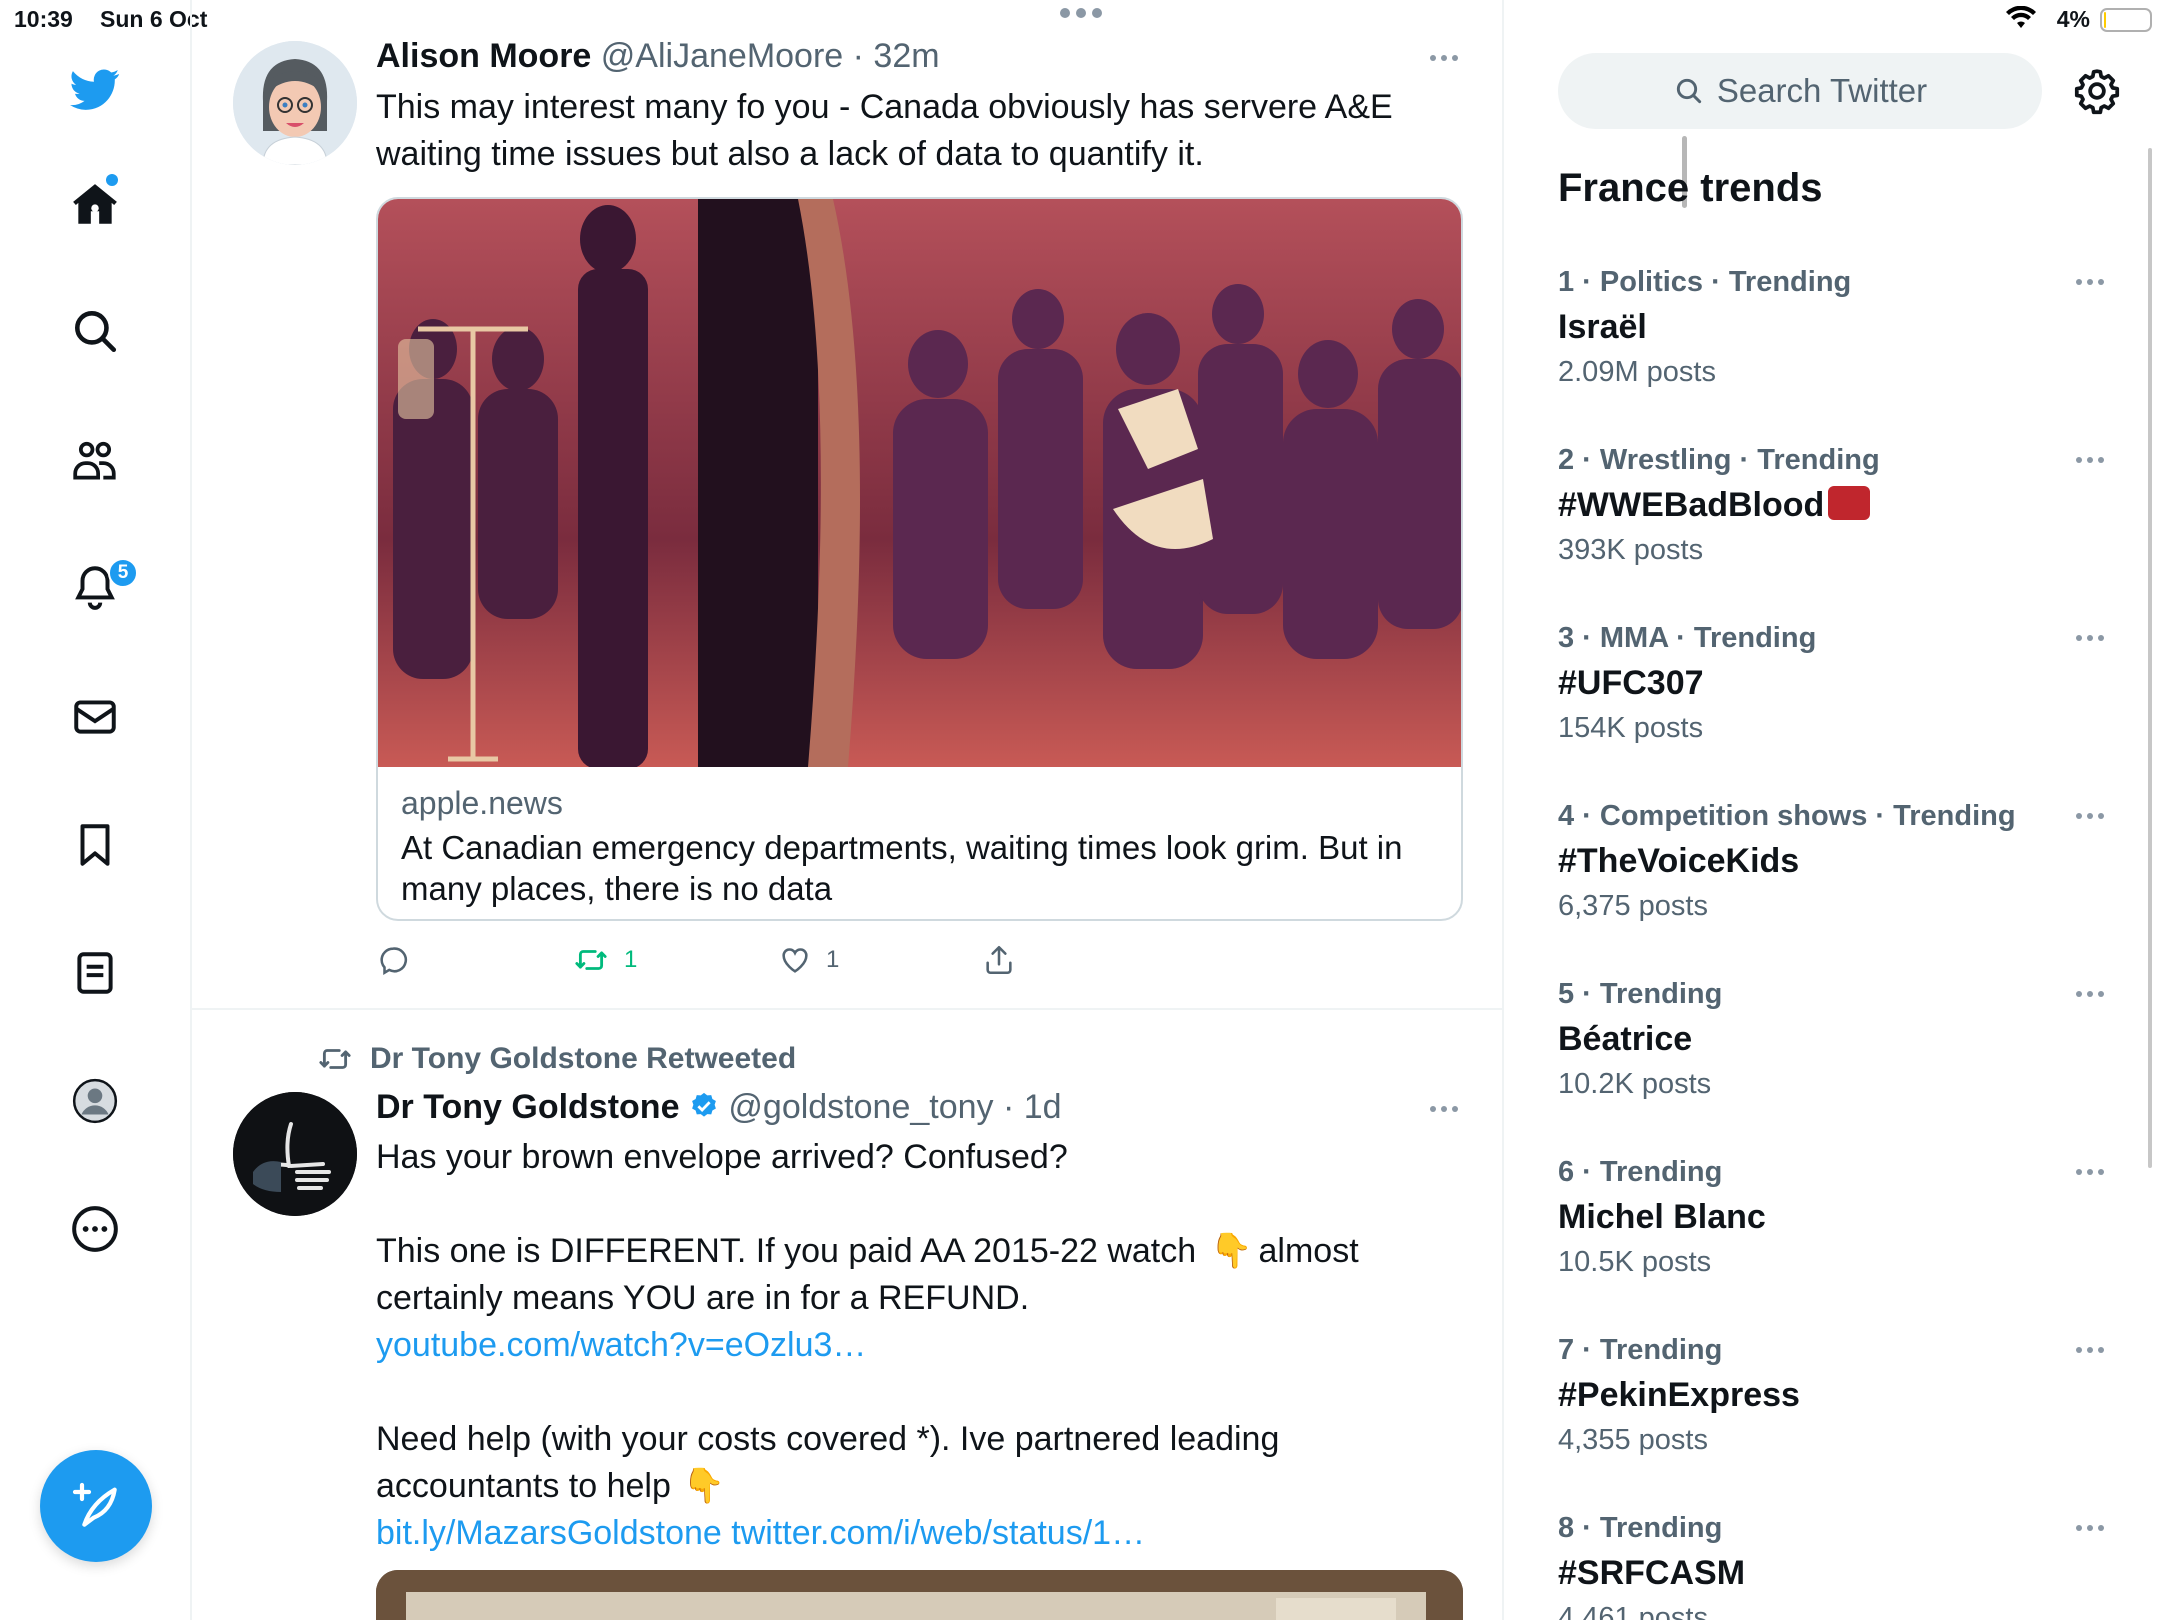 This screenshot has width=2160, height=1620. Describe the element at coordinates (1043, 1107) in the screenshot. I see `tweet-time: 1d` at that location.